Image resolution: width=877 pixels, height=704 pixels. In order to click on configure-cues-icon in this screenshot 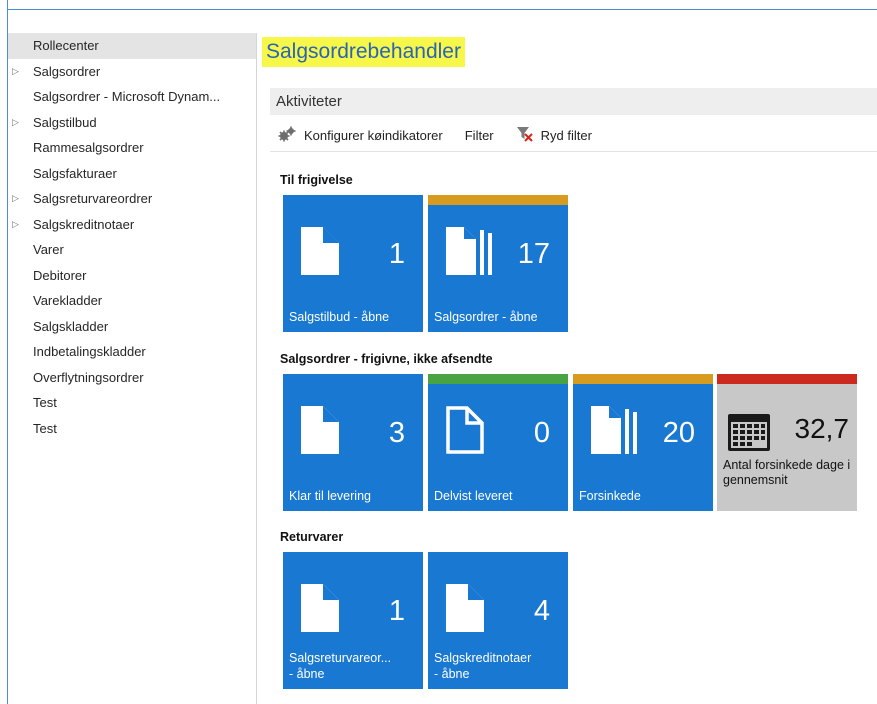, I will do `click(287, 135)`.